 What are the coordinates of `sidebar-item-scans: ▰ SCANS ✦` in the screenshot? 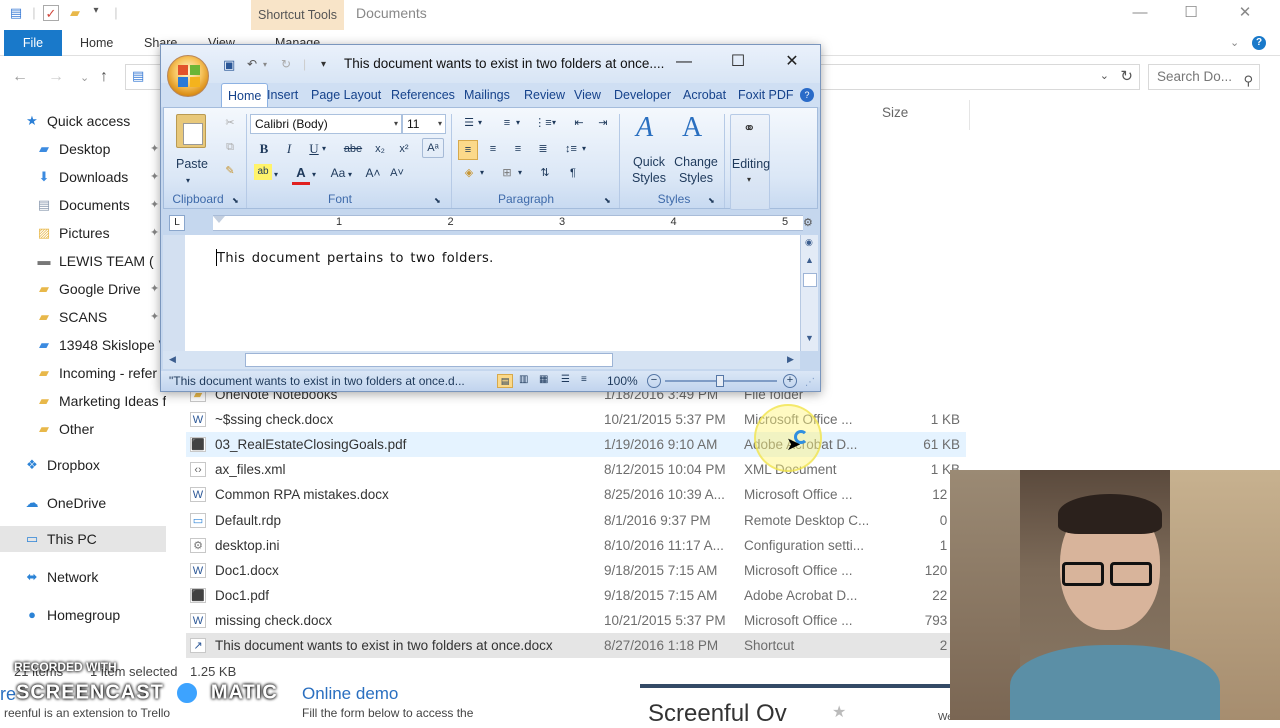 It's located at (83, 317).